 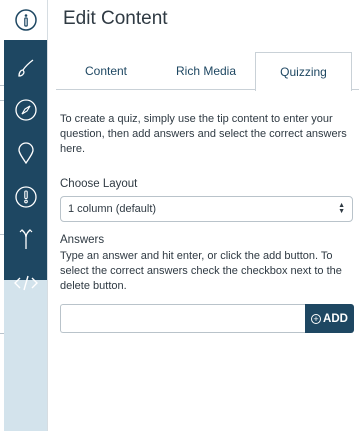 I want to click on icon-rail, so click(x=25, y=215).